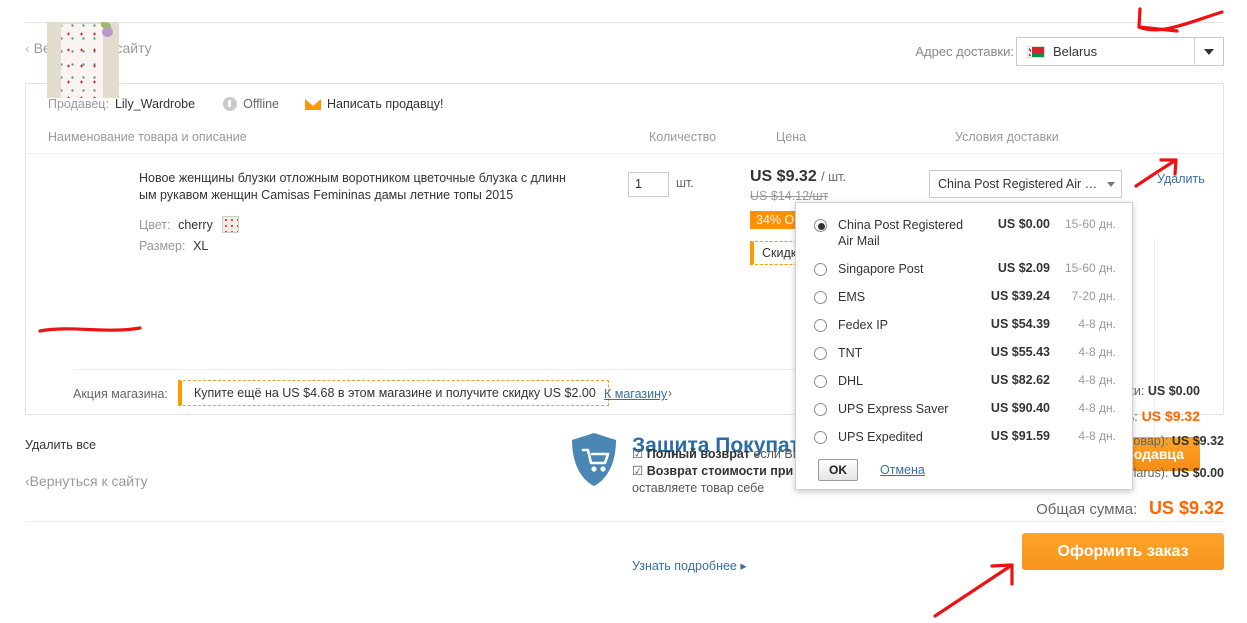 The image size is (1247, 623). I want to click on shipping-option-name: China Post Registered Air Mail, so click(901, 233).